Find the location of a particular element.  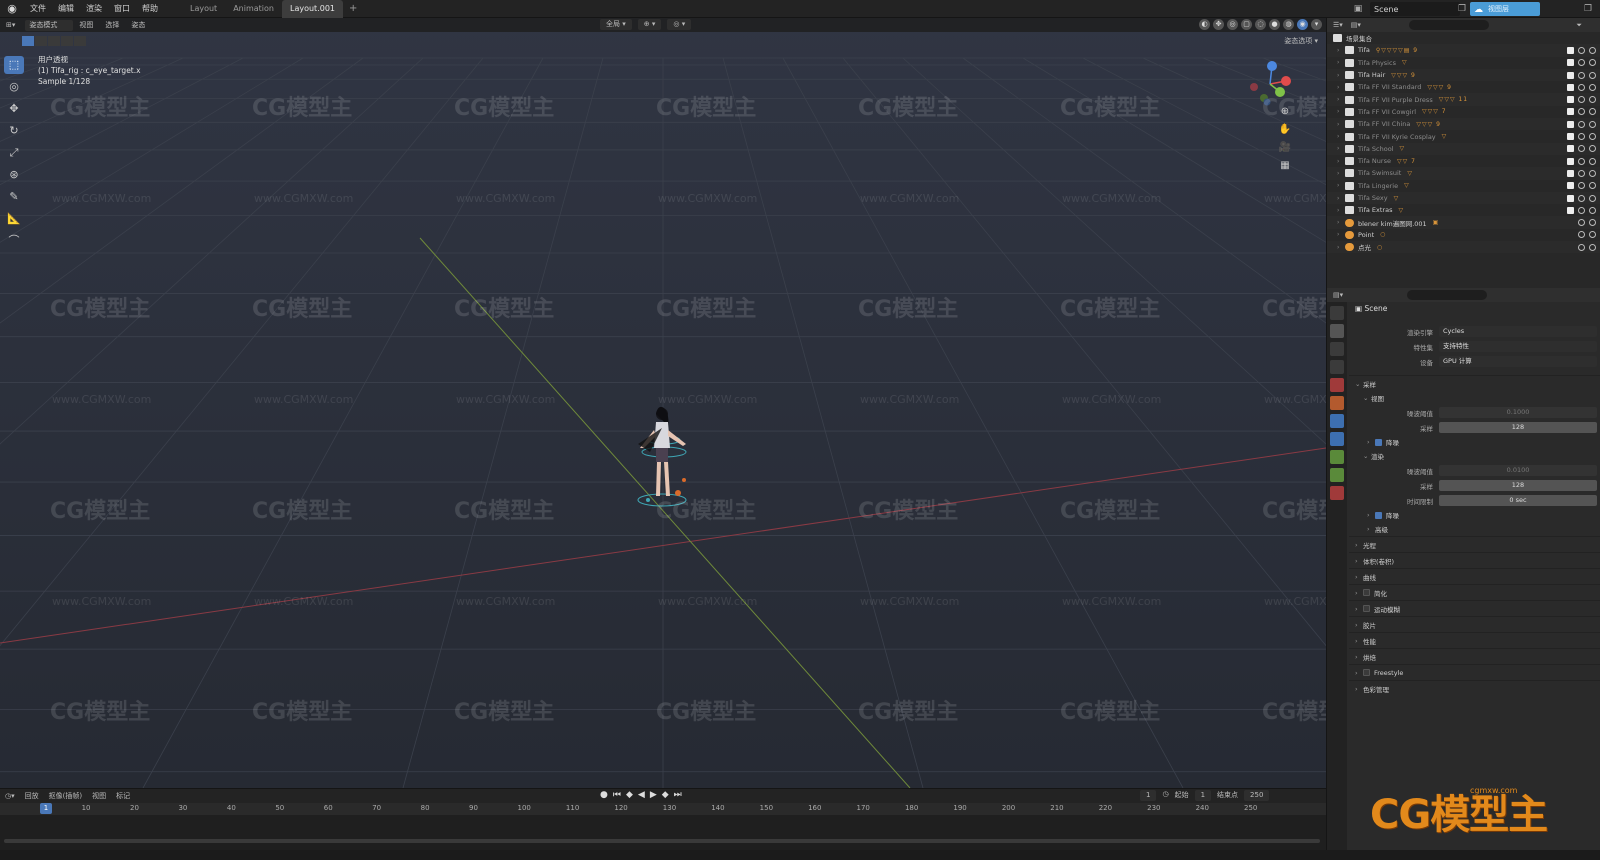

properties-editor-type-icon: ▤▾ is located at coordinates (1338, 295).